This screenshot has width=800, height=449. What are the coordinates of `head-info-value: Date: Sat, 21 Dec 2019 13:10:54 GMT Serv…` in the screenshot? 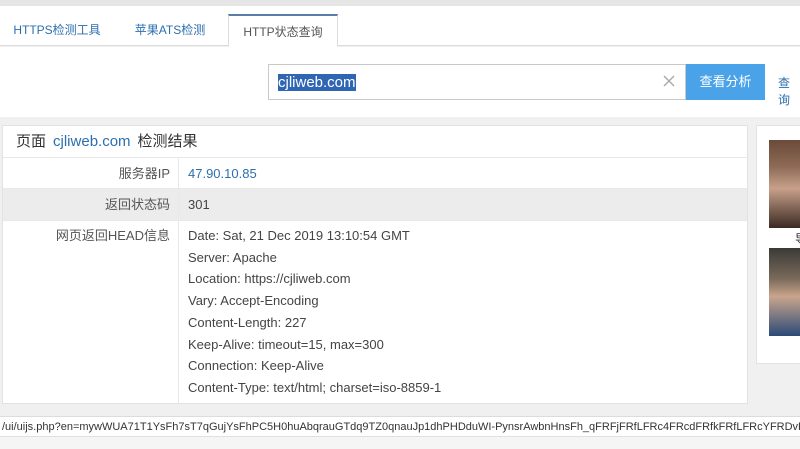 It's located at (314, 312).